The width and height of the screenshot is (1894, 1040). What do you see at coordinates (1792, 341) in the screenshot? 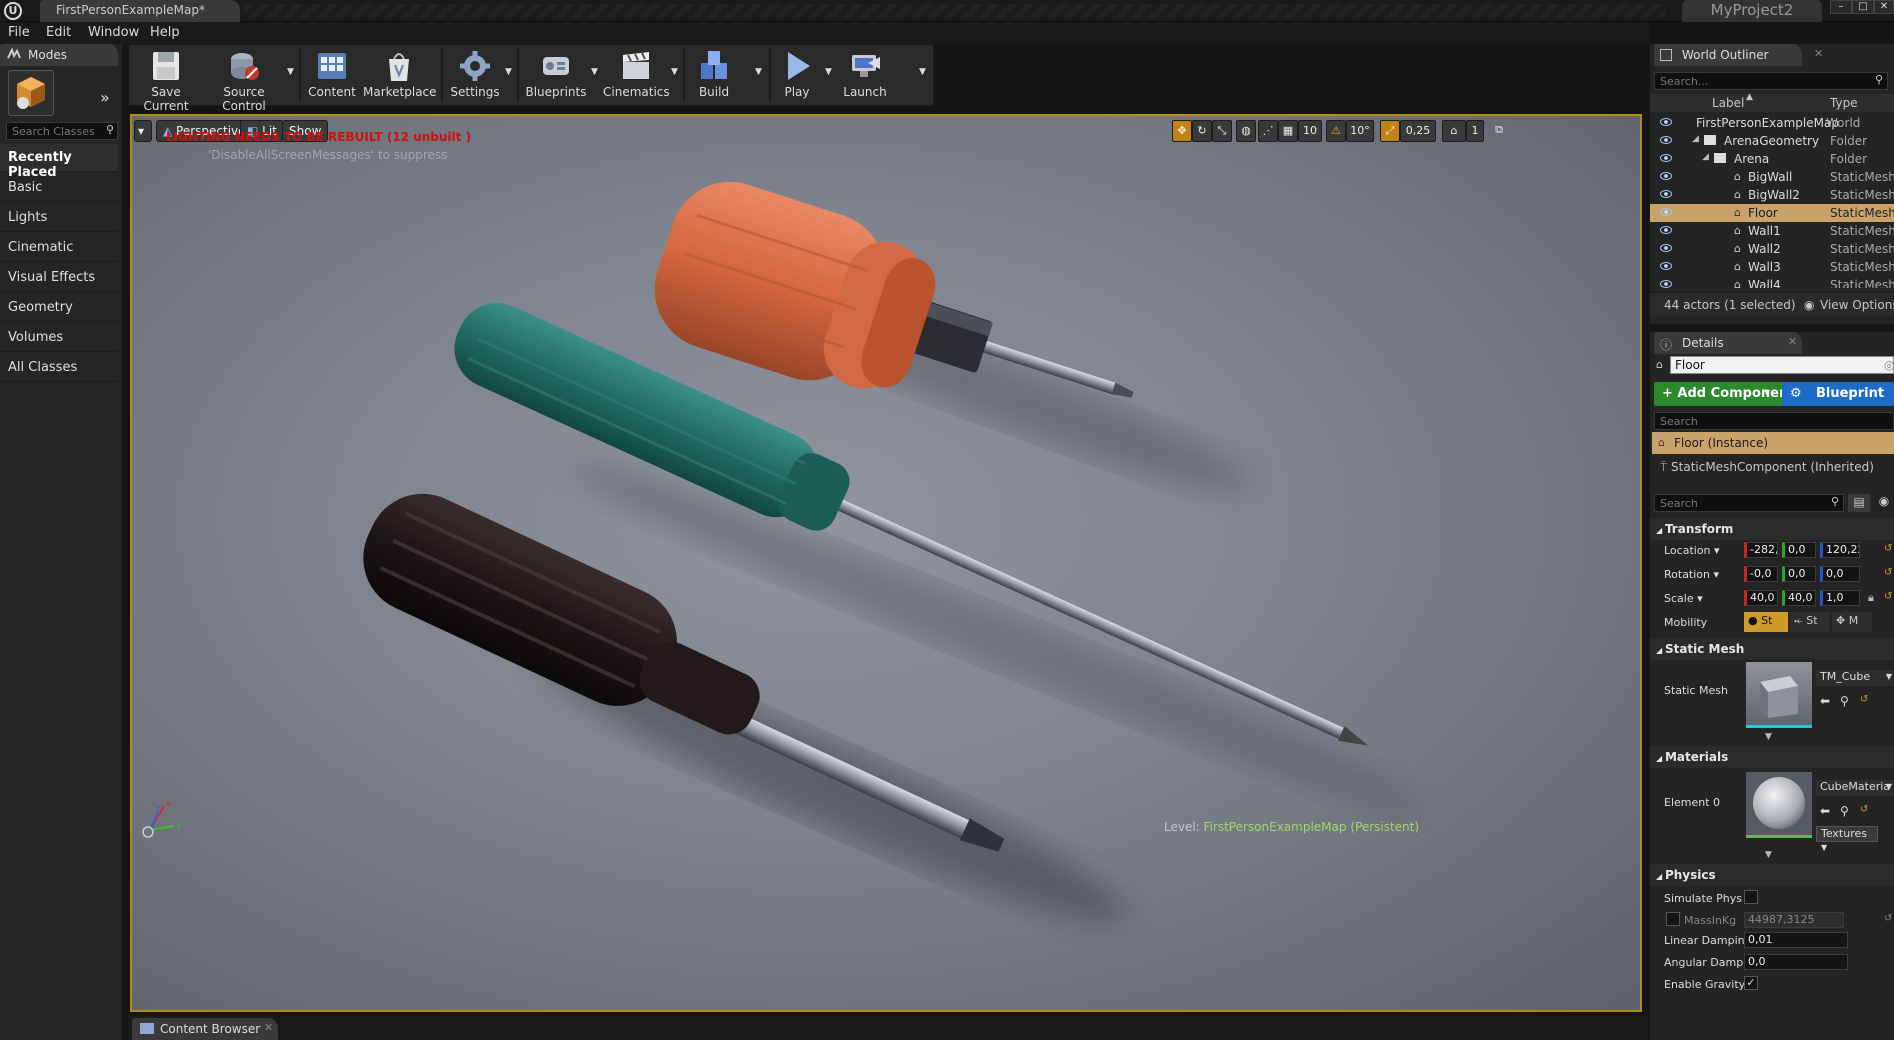
I see `details-tab-close-icon: ✕` at bounding box center [1792, 341].